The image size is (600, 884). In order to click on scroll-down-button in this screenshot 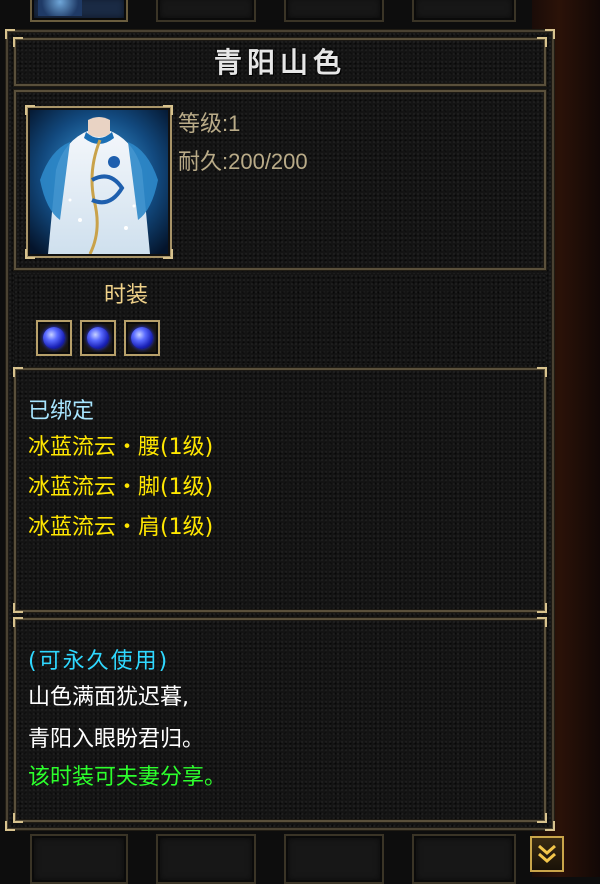, I will do `click(547, 854)`.